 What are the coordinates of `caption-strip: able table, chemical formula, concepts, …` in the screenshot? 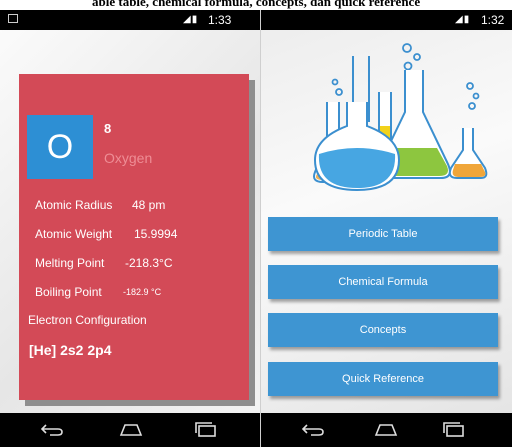 It's located at (256, 5).